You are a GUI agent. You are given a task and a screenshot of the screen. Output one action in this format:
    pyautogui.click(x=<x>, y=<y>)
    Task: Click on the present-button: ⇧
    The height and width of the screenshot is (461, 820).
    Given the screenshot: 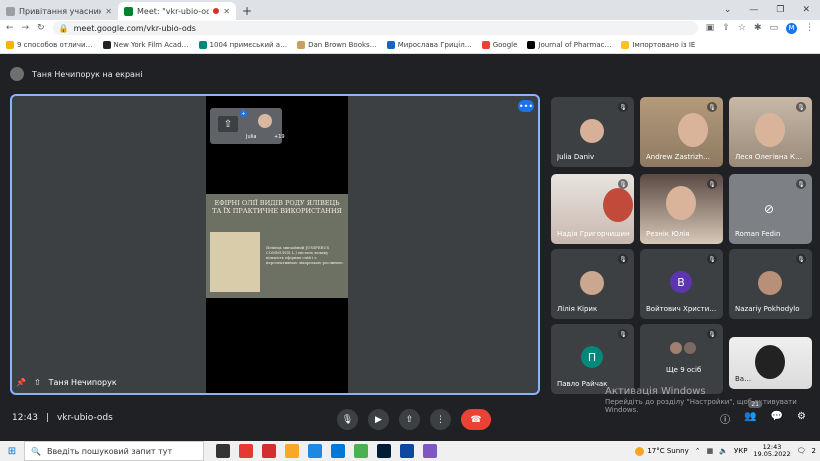 What is the action you would take?
    pyautogui.click(x=409, y=419)
    